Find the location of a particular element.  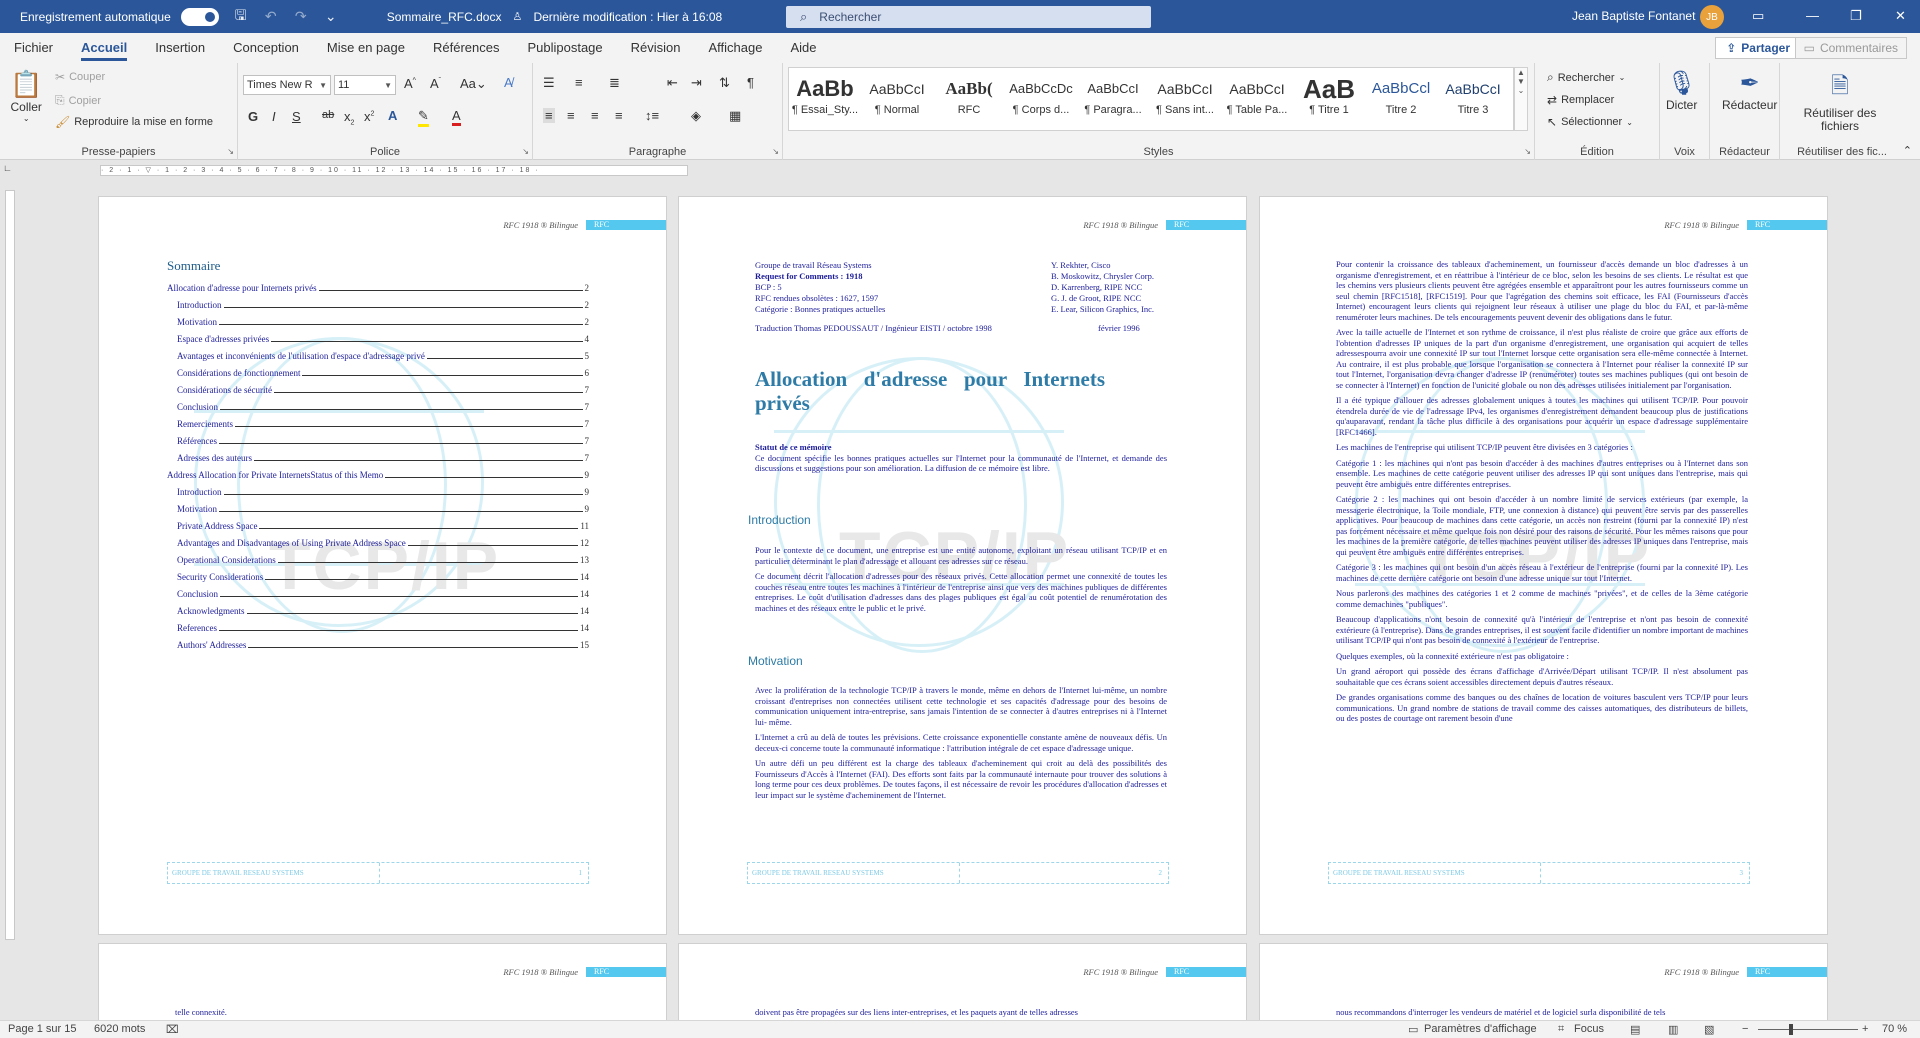

styles-scroll: ▲ ▼ ⌄ is located at coordinates (1521, 99).